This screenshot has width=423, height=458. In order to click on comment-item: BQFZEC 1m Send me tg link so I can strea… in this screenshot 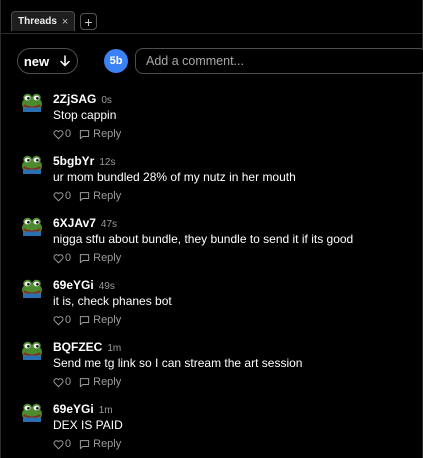, I will do `click(211, 368)`.